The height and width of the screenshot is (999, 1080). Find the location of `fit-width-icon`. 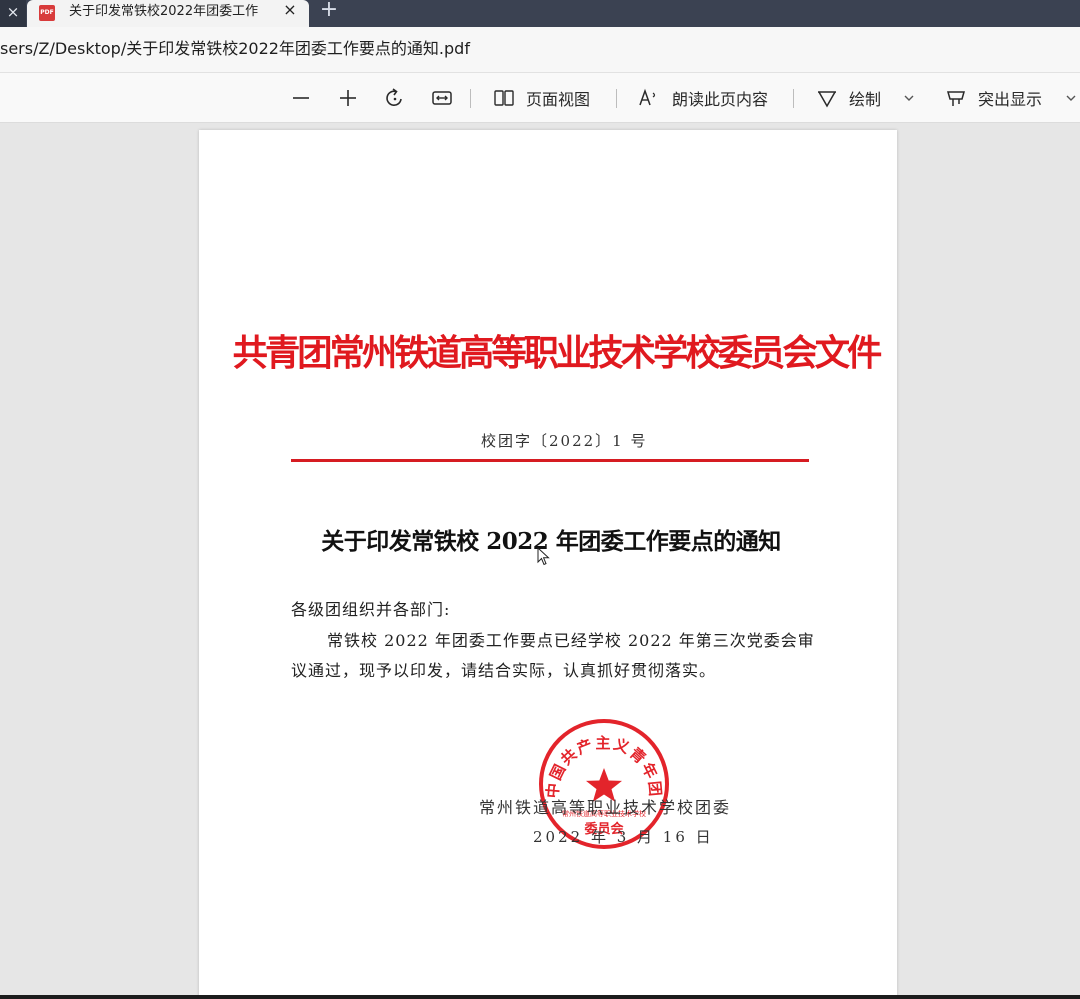

fit-width-icon is located at coordinates (442, 98).